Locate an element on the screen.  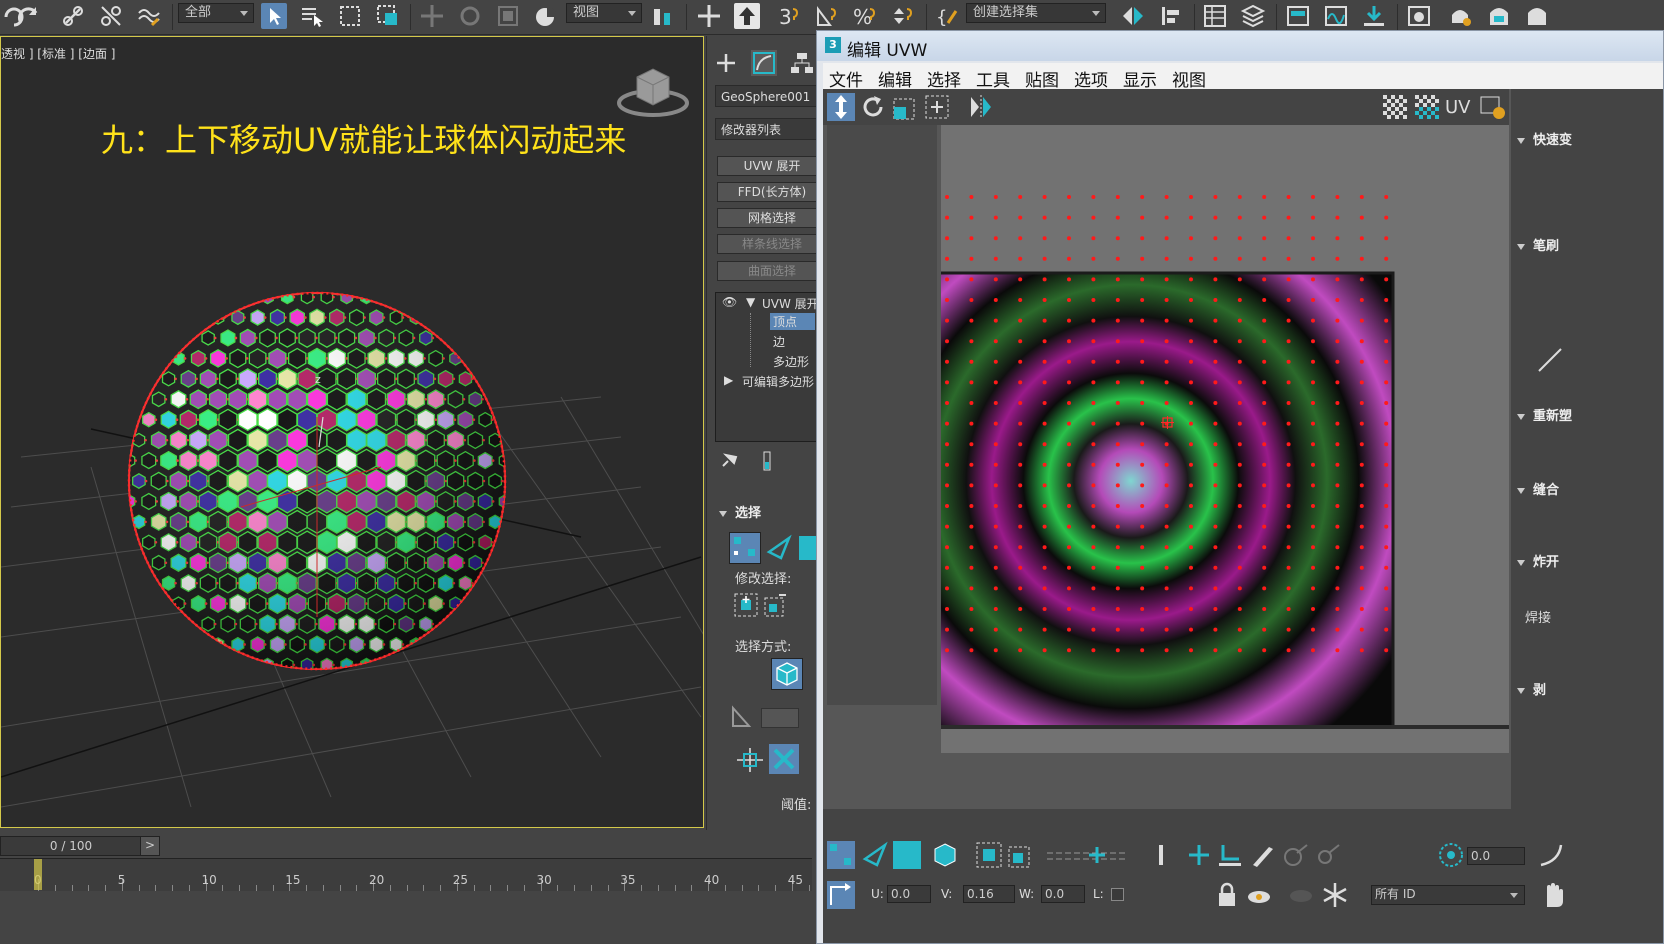
render-setup-icon is located at coordinates (1461, 16).